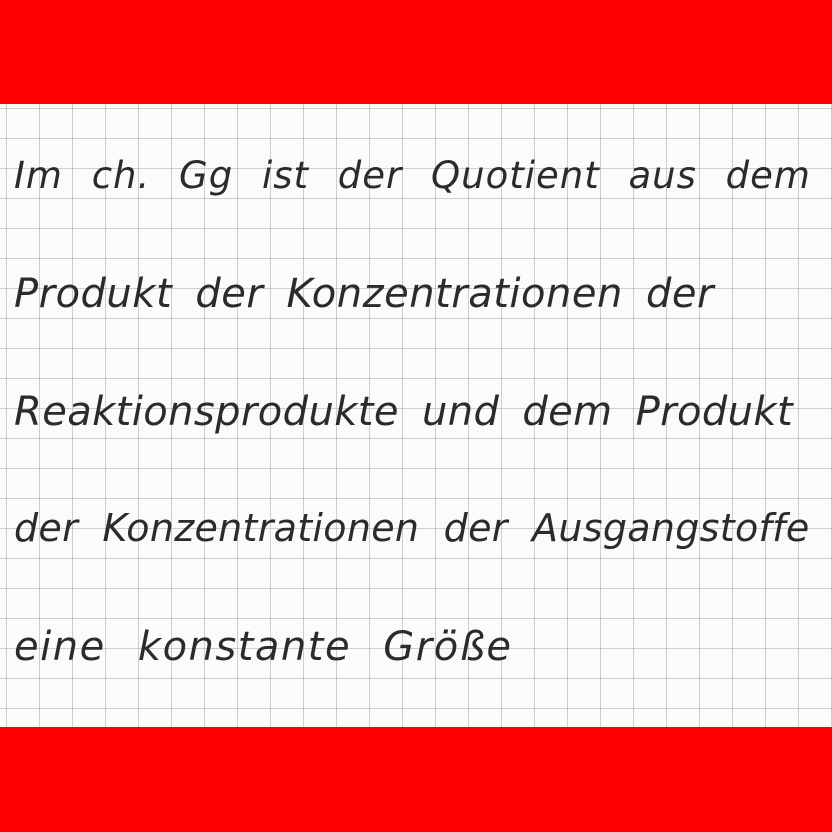 The height and width of the screenshot is (832, 832). I want to click on bottom-red-band, so click(416, 779).